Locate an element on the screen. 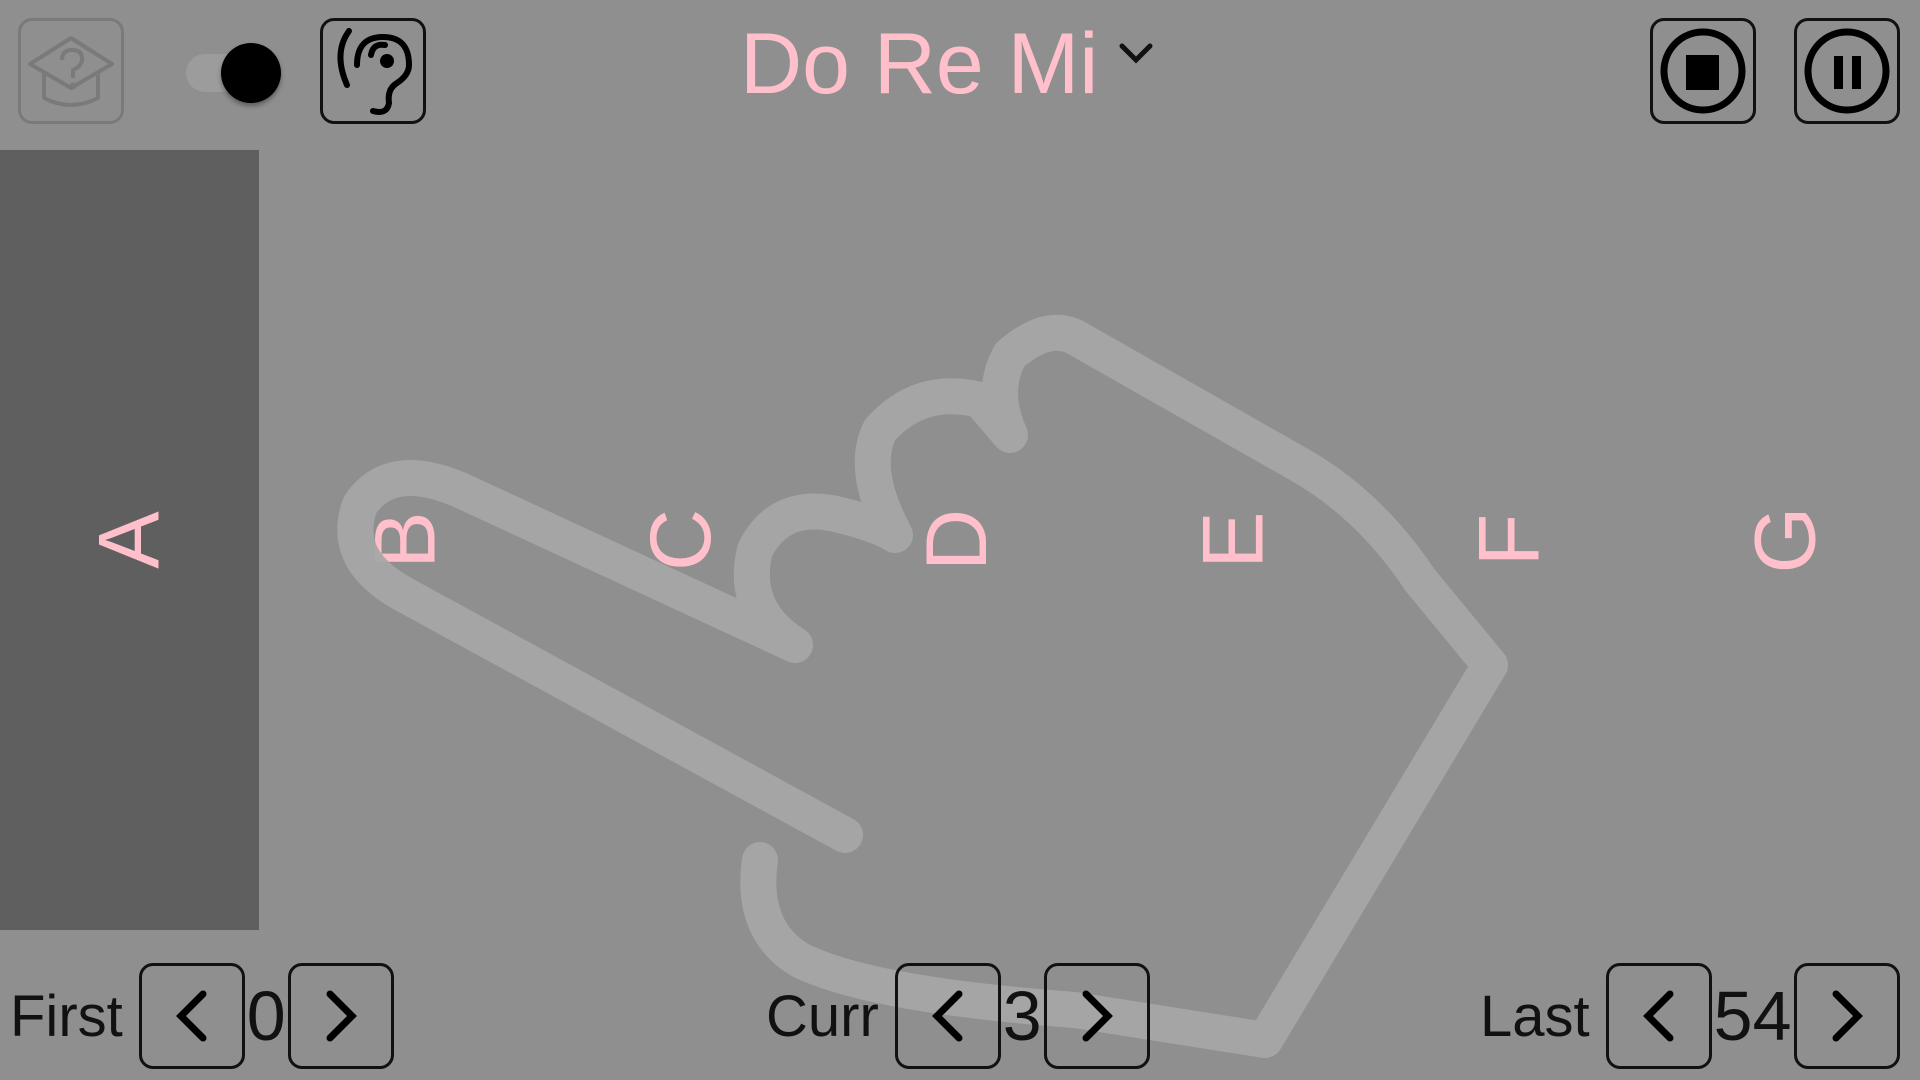 The width and height of the screenshot is (1920, 1080). listen-button is located at coordinates (373, 71).